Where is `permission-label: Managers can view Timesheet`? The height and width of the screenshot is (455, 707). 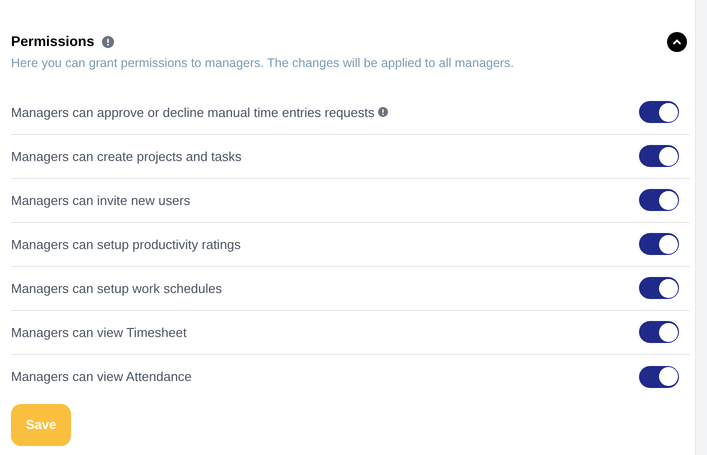
permission-label: Managers can view Timesheet is located at coordinates (99, 333).